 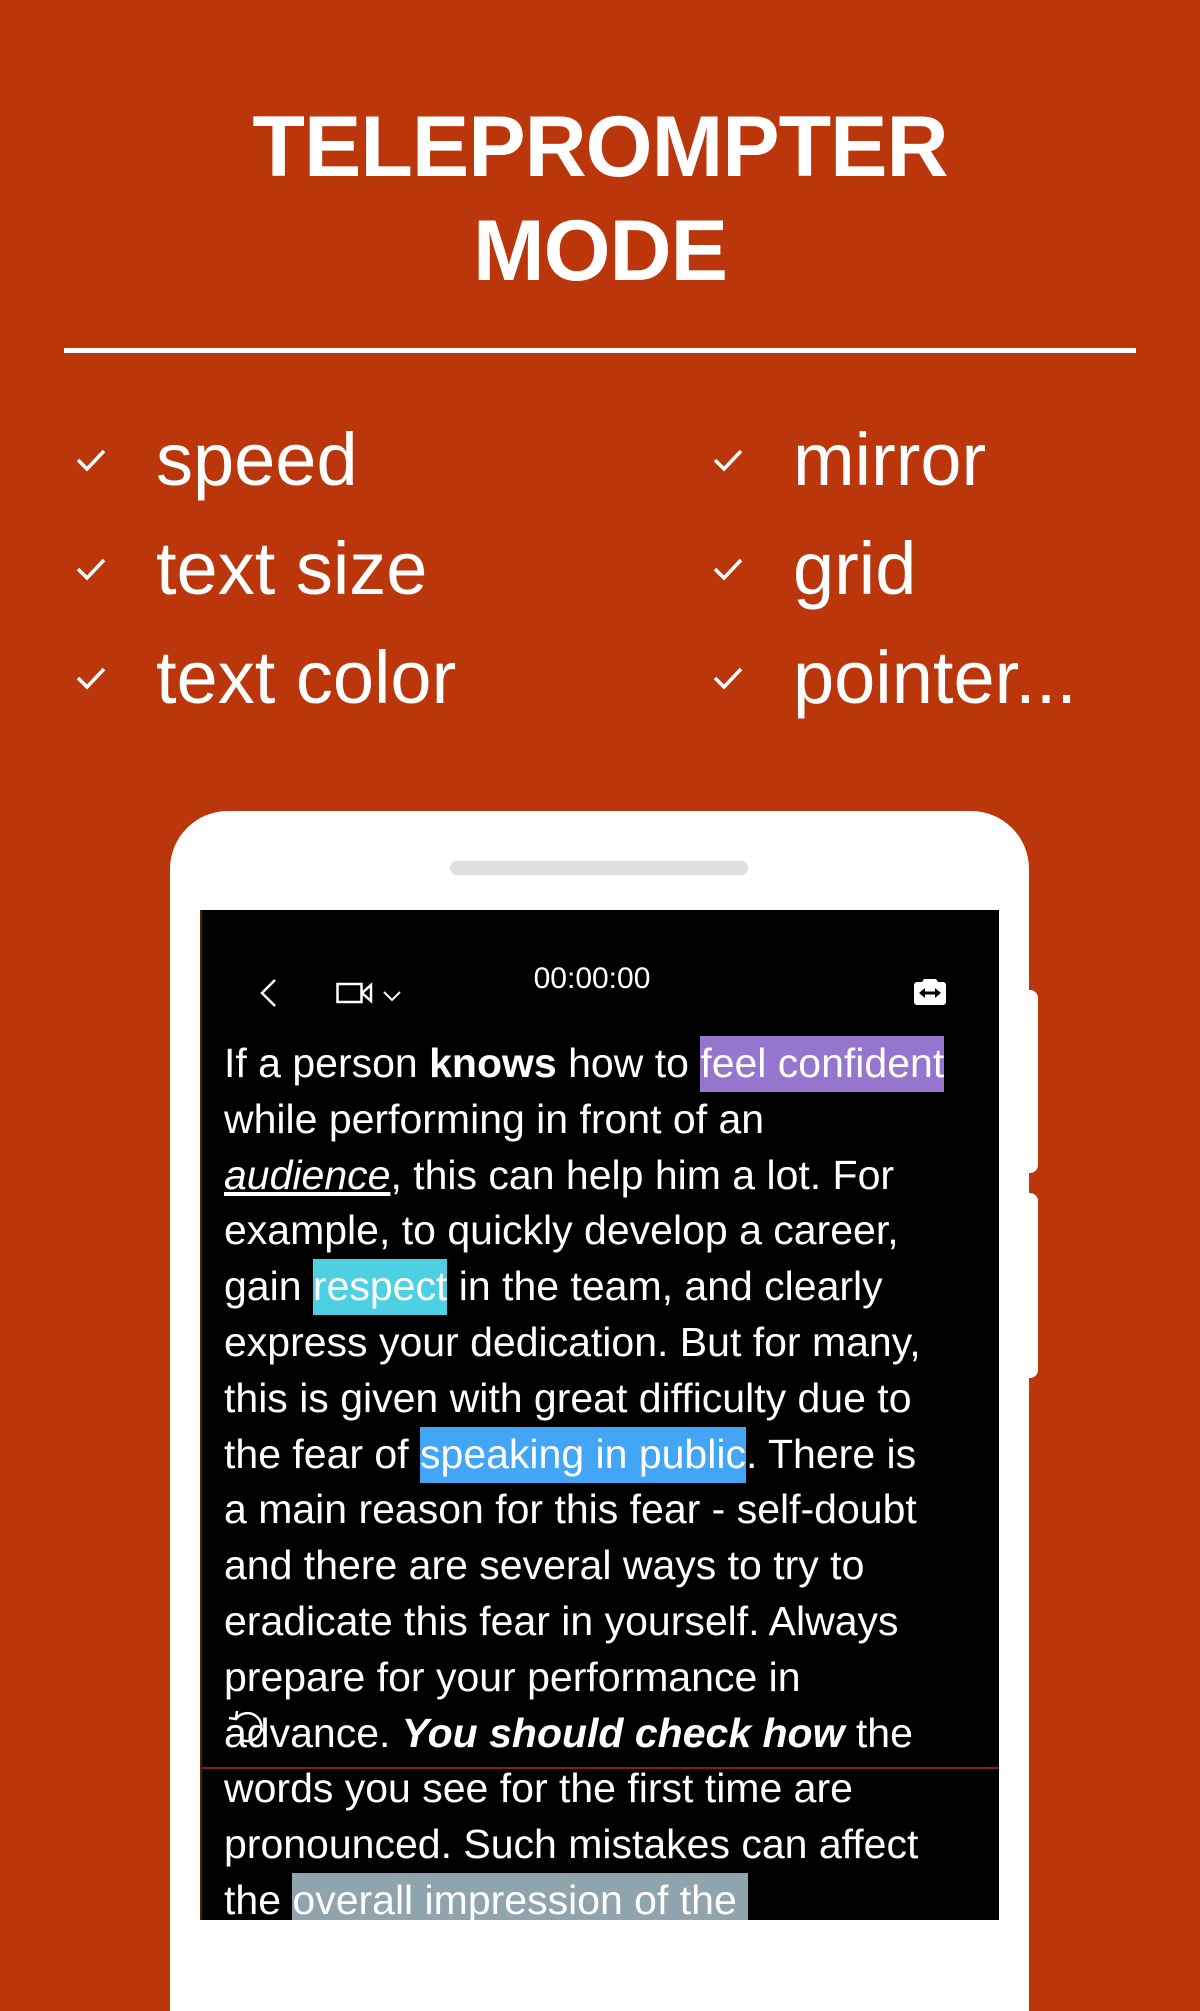 What do you see at coordinates (307, 1174) in the screenshot?
I see `script-italic-underline: audience` at bounding box center [307, 1174].